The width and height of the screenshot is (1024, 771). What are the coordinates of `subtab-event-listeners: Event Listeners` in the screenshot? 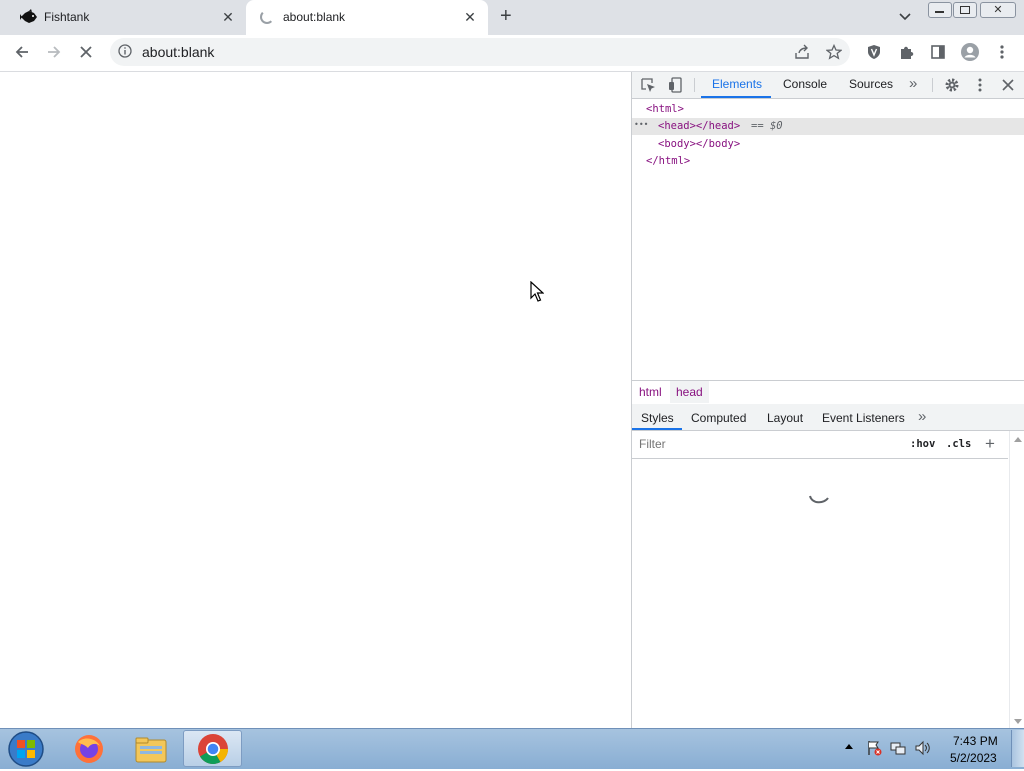 It's located at (863, 418).